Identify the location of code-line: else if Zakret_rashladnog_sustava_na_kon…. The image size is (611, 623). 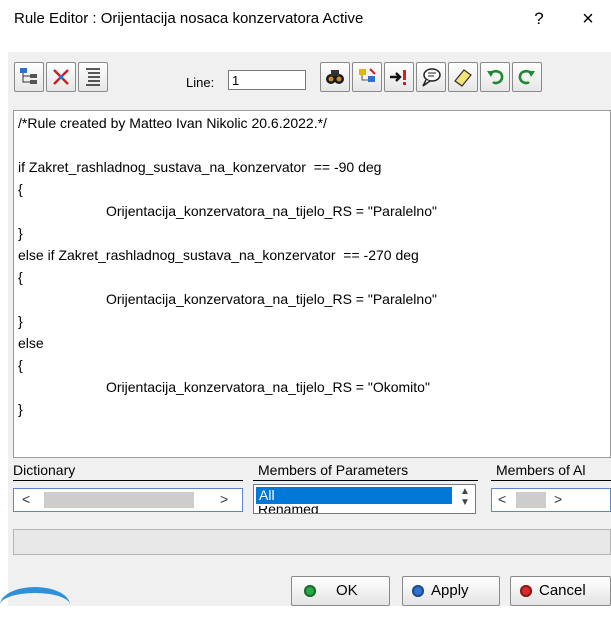
(218, 255).